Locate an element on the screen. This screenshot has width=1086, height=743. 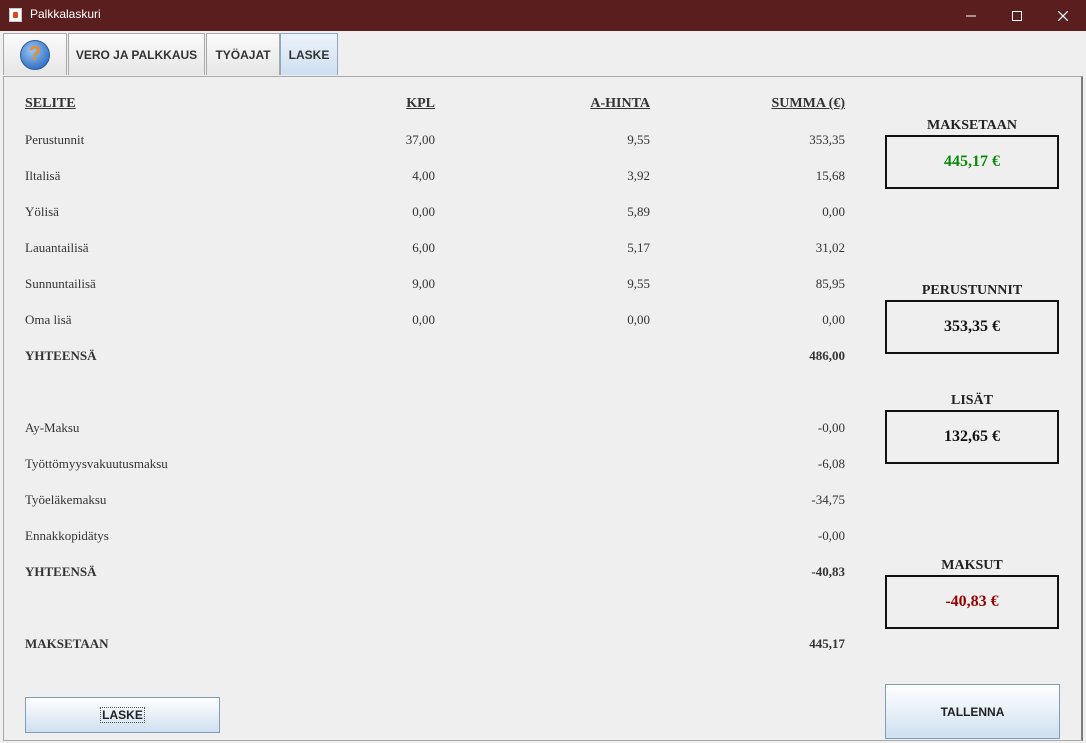
row-a-hinta: 0,00 is located at coordinates (638, 319).